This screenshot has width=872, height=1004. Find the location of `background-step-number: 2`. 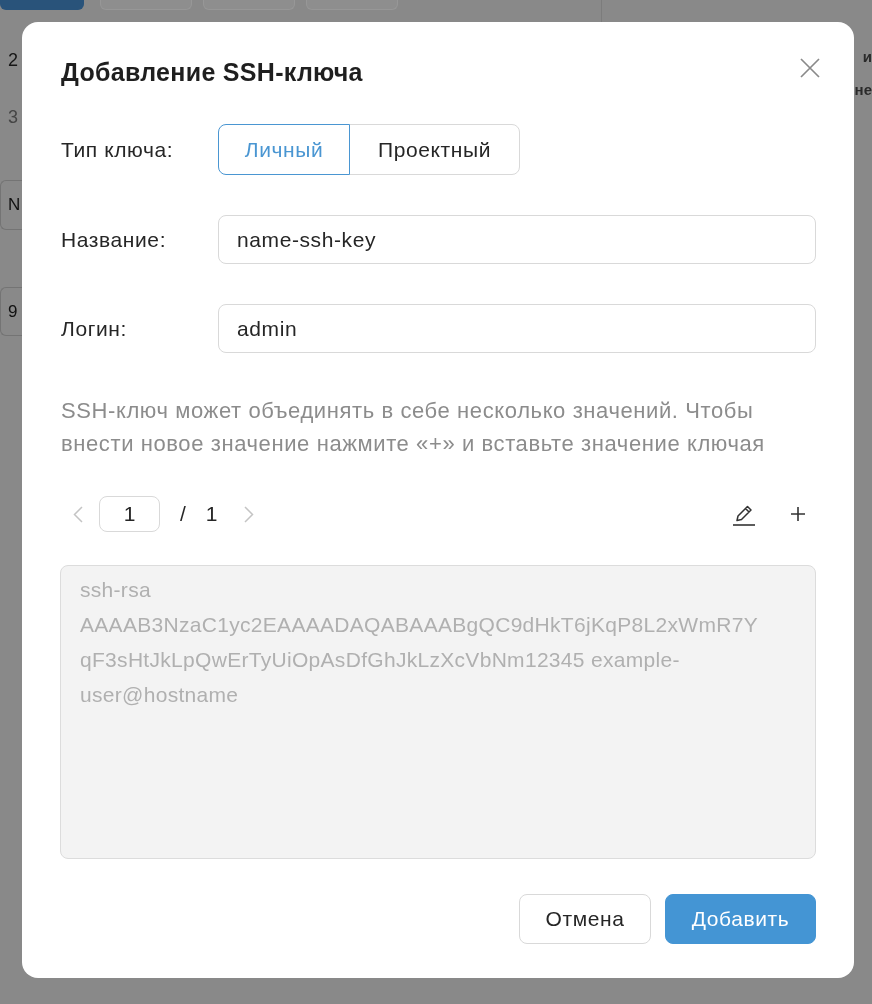

background-step-number: 2 is located at coordinates (12, 60).